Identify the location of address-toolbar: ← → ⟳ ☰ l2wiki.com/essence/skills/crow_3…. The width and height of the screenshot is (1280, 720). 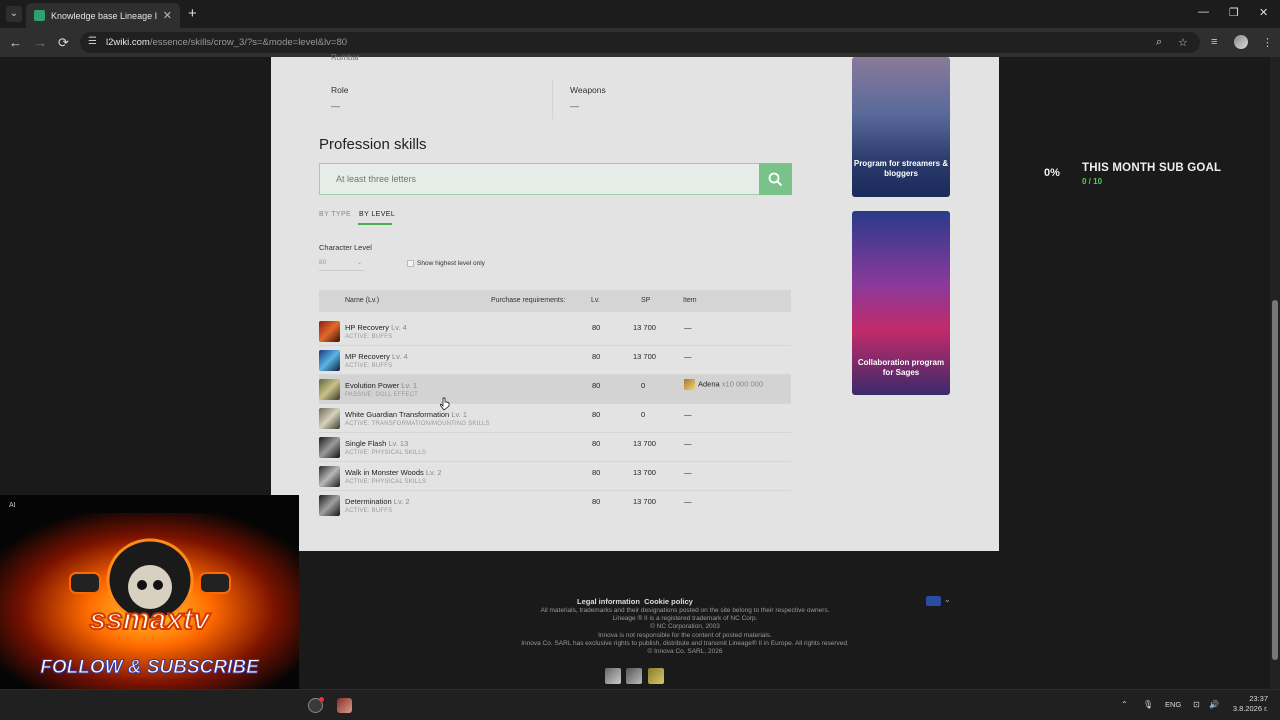
(640, 42).